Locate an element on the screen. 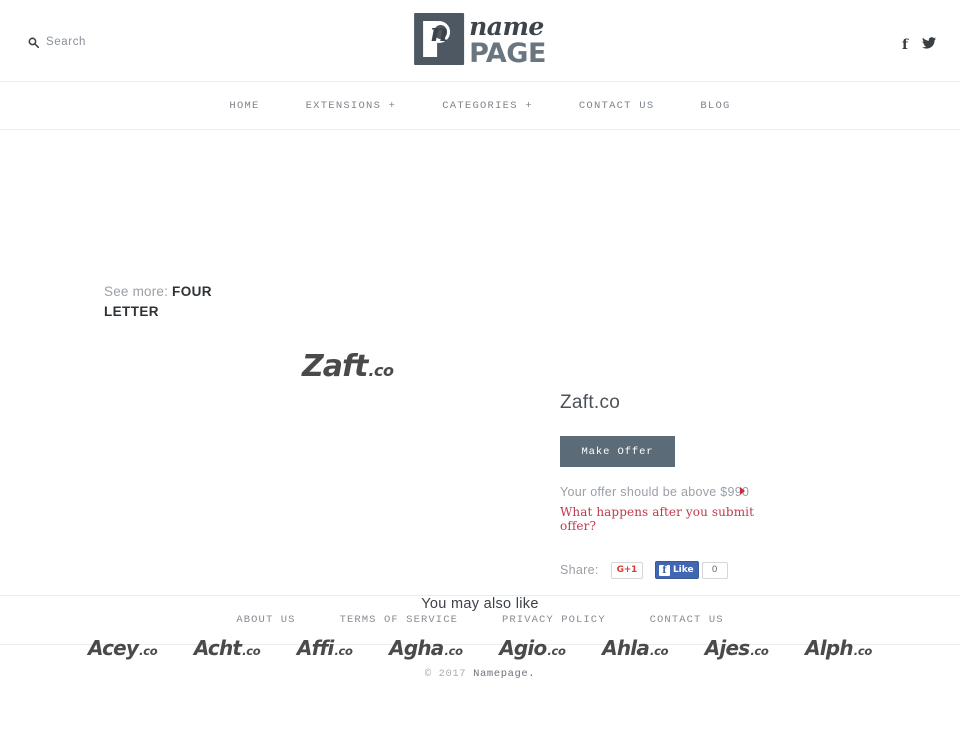 The image size is (960, 743). list-item: Affi .co is located at coordinates (325, 648).